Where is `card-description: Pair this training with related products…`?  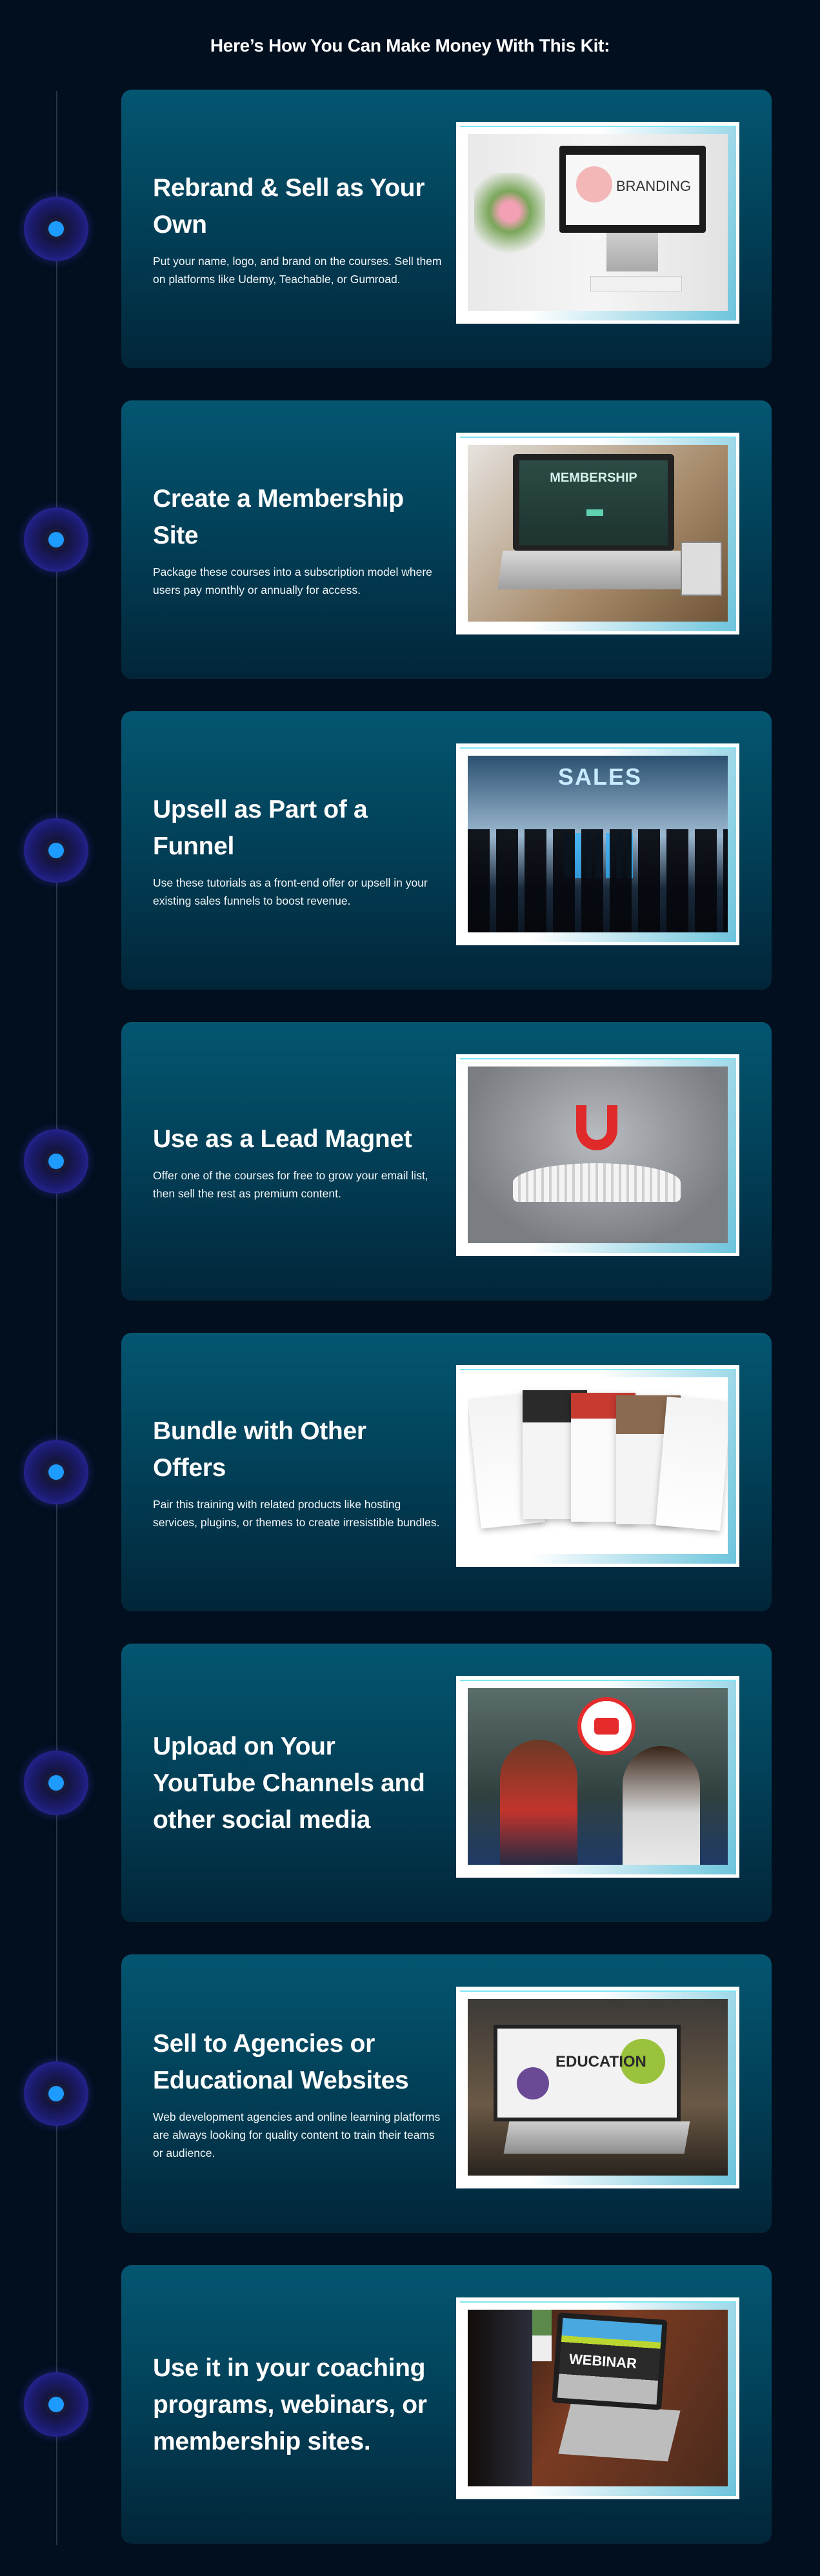
card-description: Pair this training with related products… is located at coordinates (296, 1514).